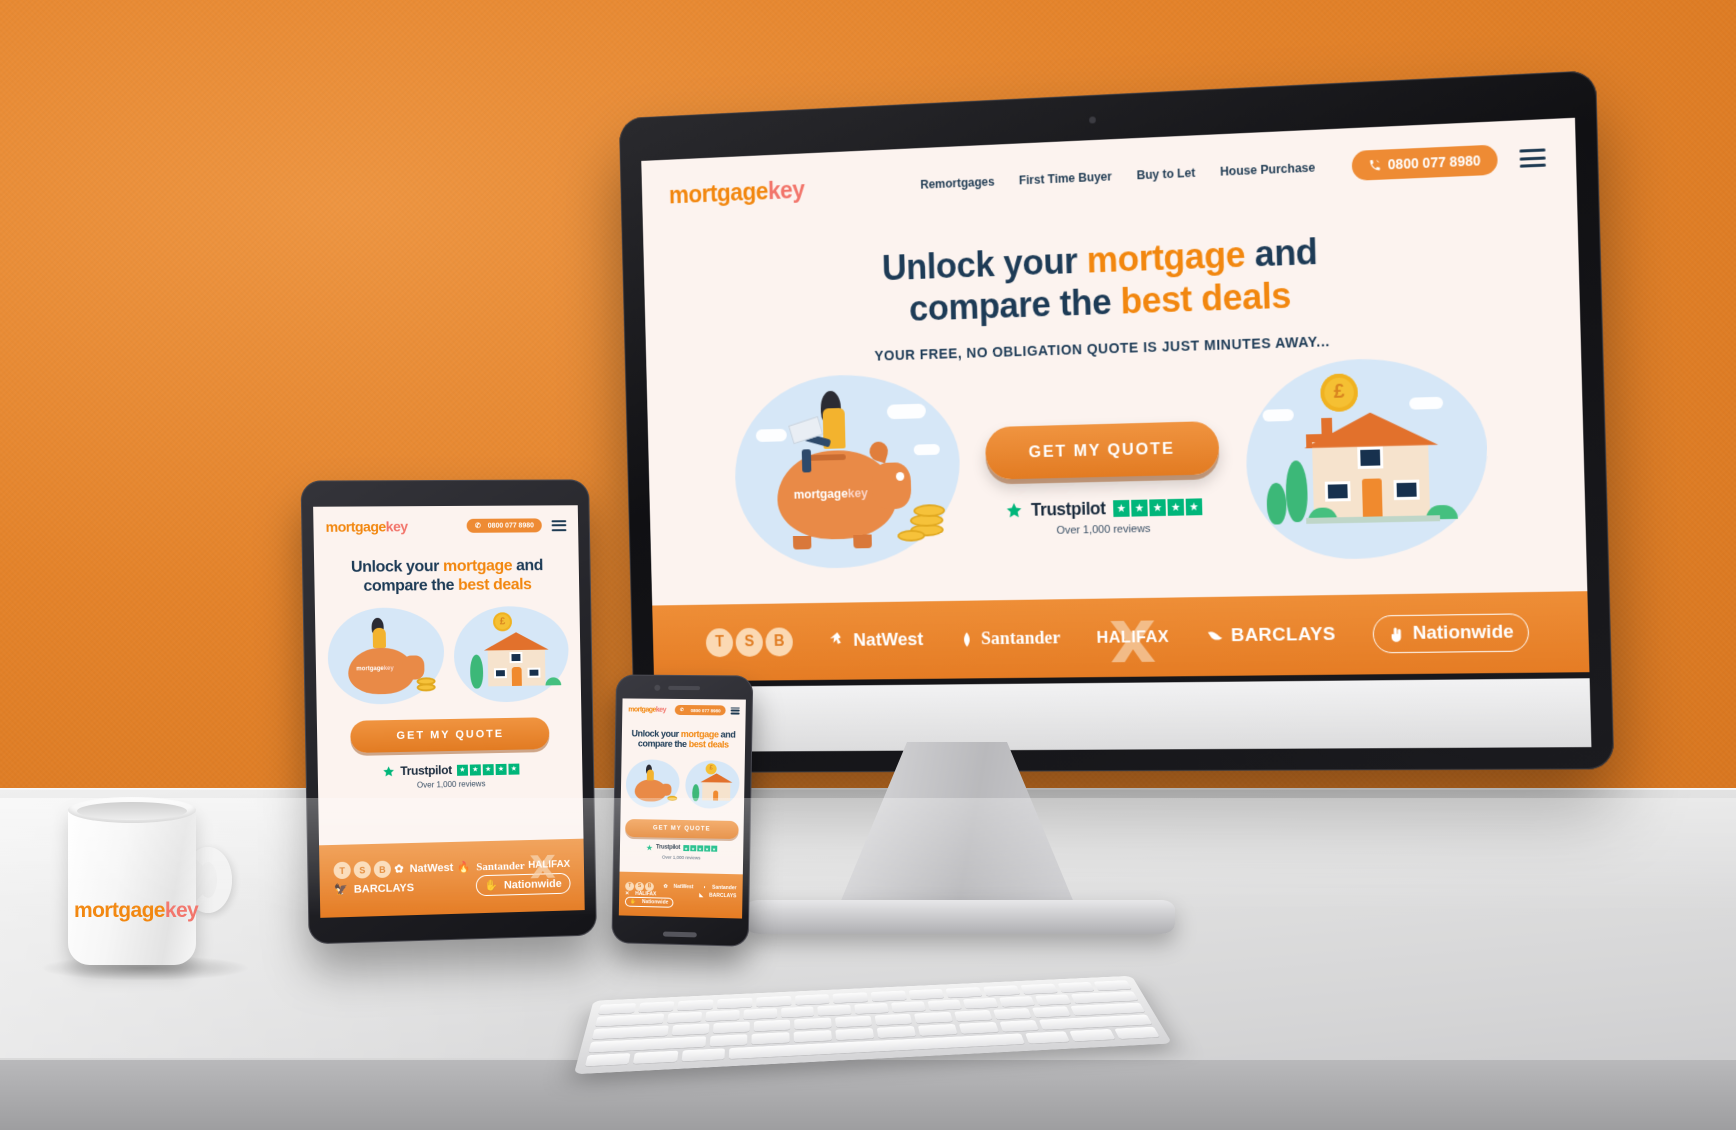  I want to click on piggy-brand-label: mortgagekey, so click(375, 669).